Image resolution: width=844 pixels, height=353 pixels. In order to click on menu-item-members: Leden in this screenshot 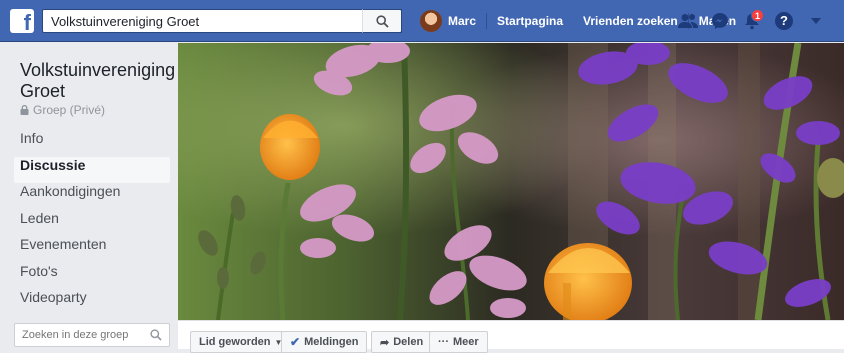, I will do `click(92, 223)`.